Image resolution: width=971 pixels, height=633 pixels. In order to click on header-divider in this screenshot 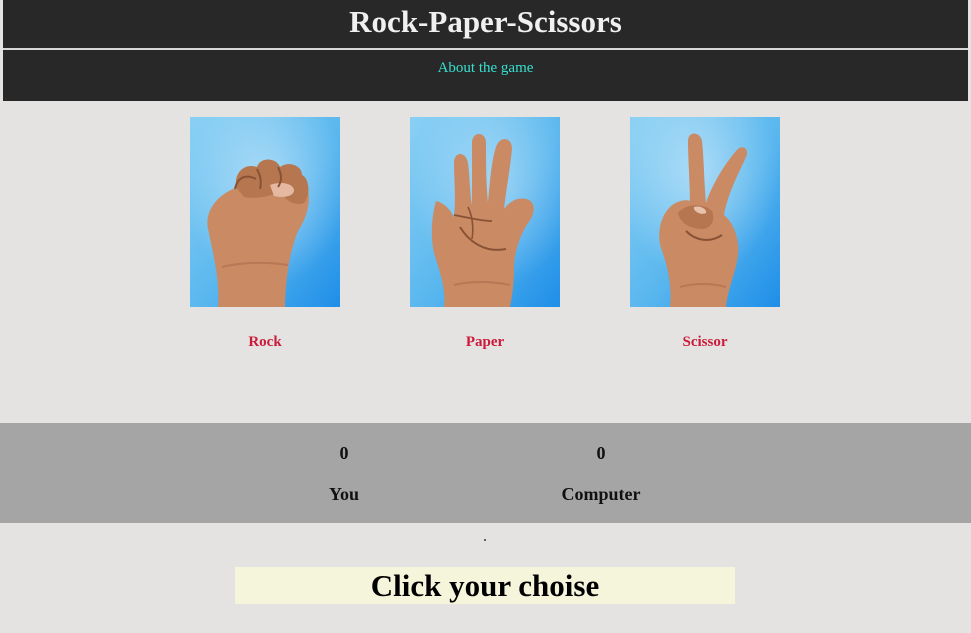, I will do `click(485, 49)`.